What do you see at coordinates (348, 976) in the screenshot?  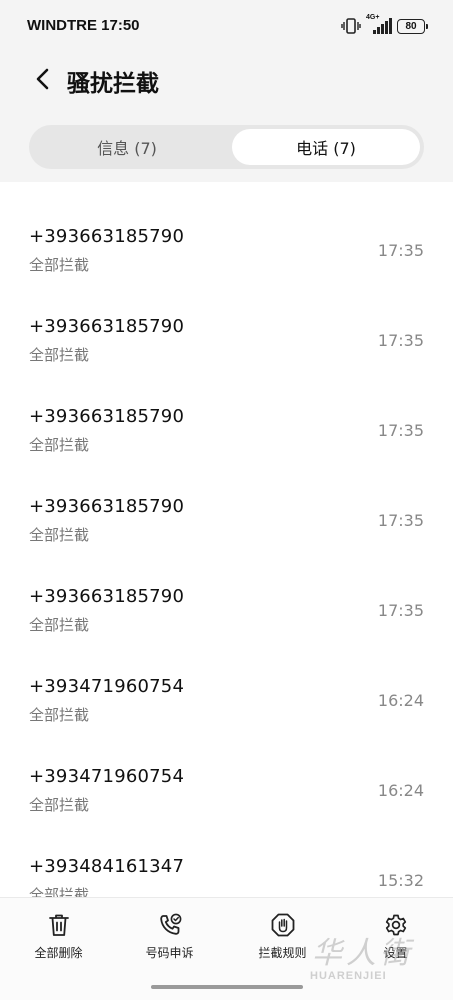 I see `watermark-en: HUARENJIEI` at bounding box center [348, 976].